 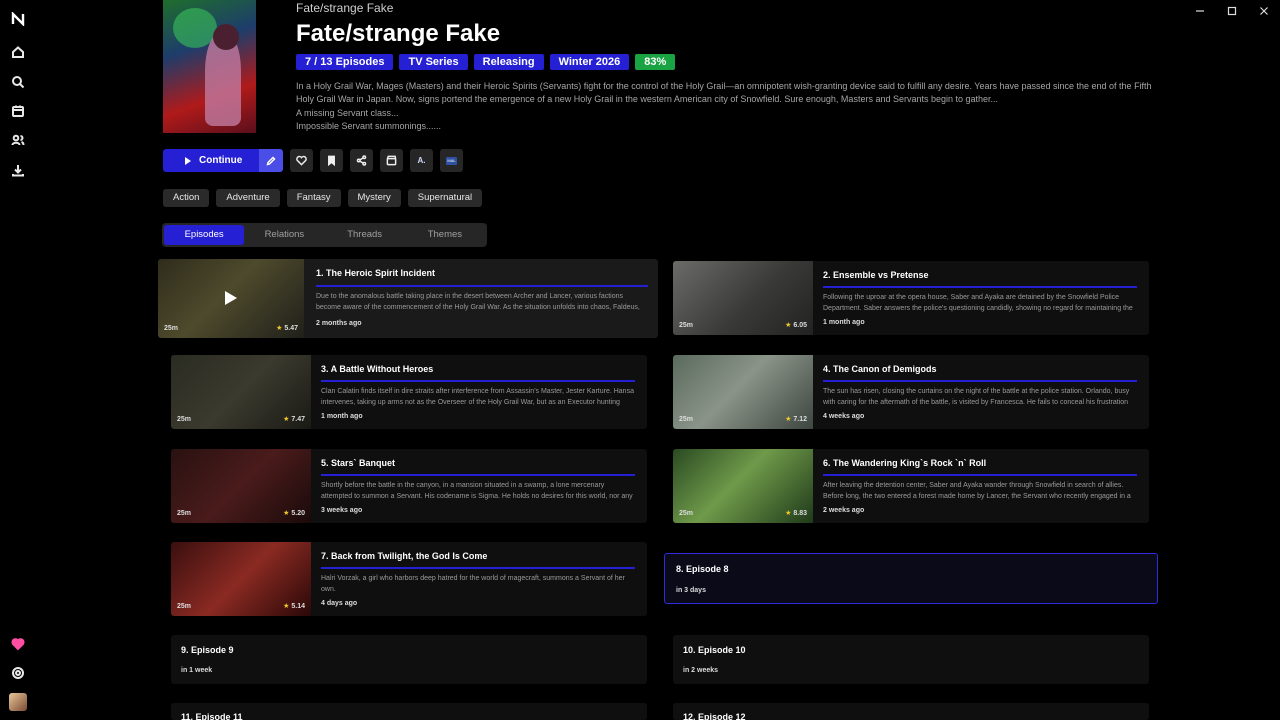 I want to click on episode-thumbnail: 25m ★ 5.20, so click(x=241, y=486).